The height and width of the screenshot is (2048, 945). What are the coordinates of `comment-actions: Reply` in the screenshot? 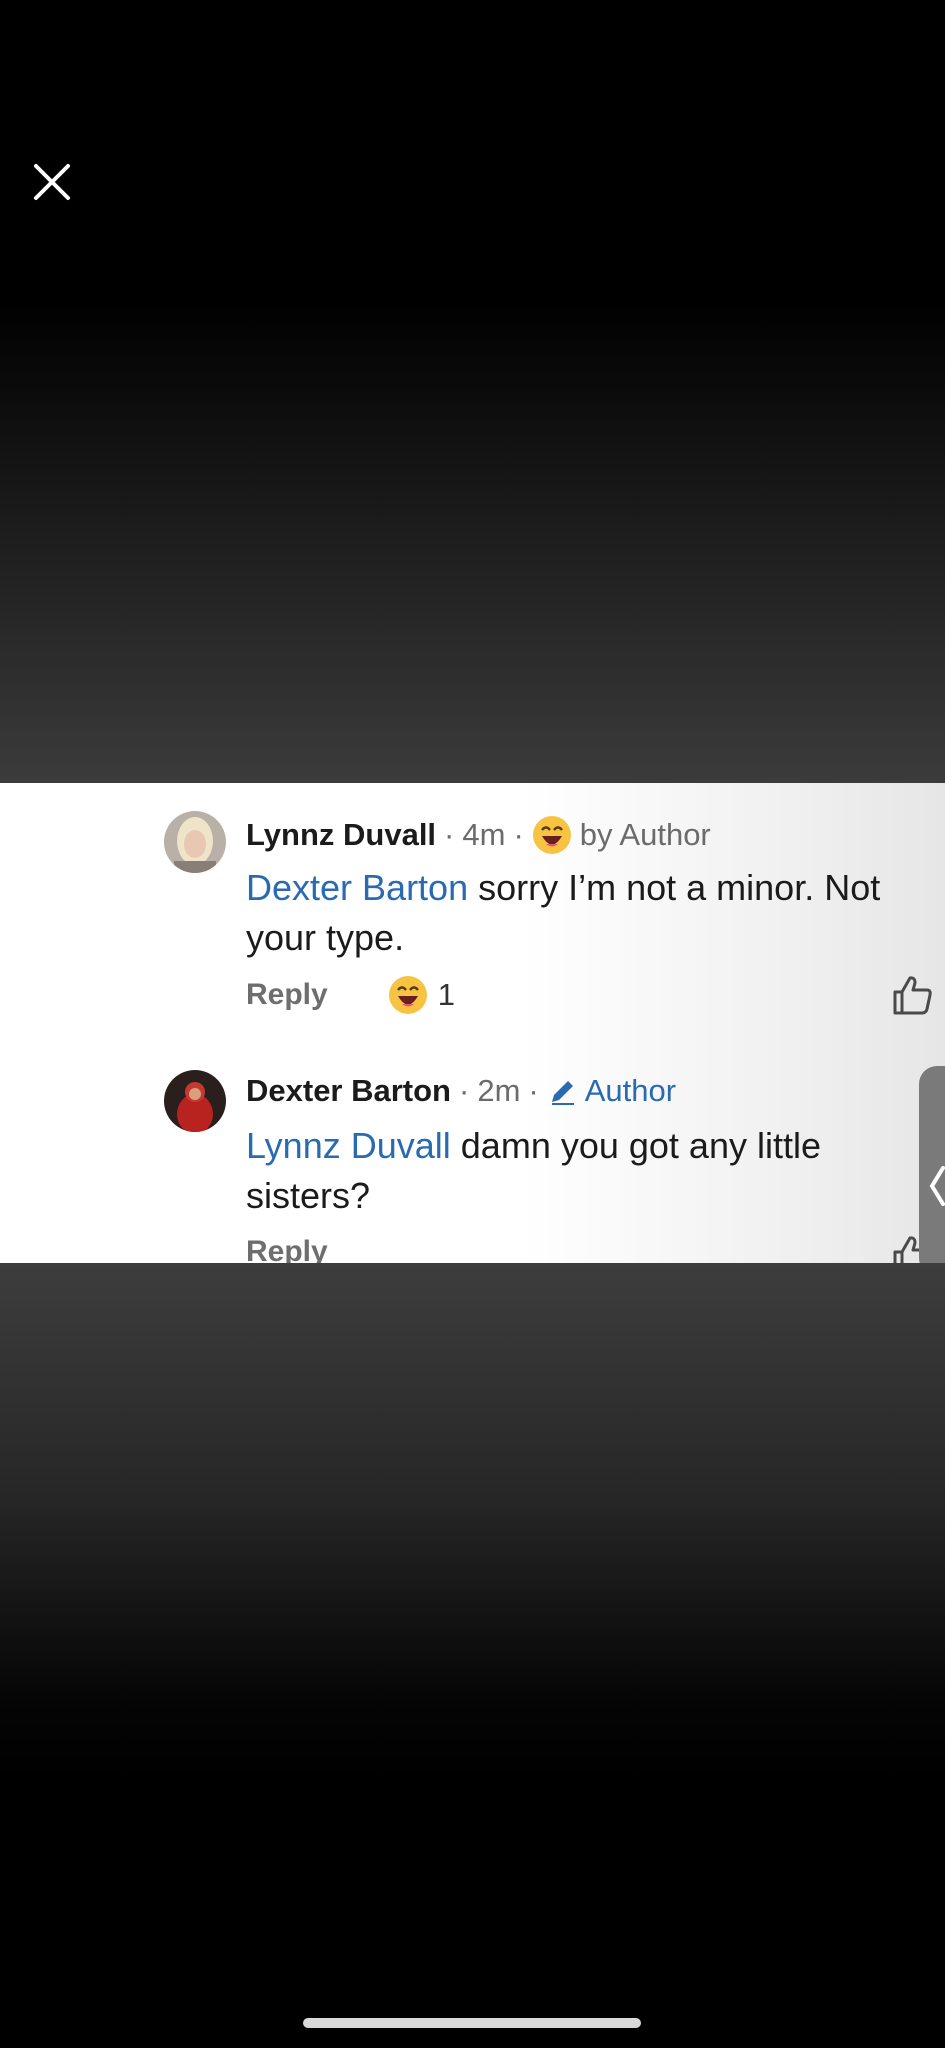 It's located at (287, 1249).